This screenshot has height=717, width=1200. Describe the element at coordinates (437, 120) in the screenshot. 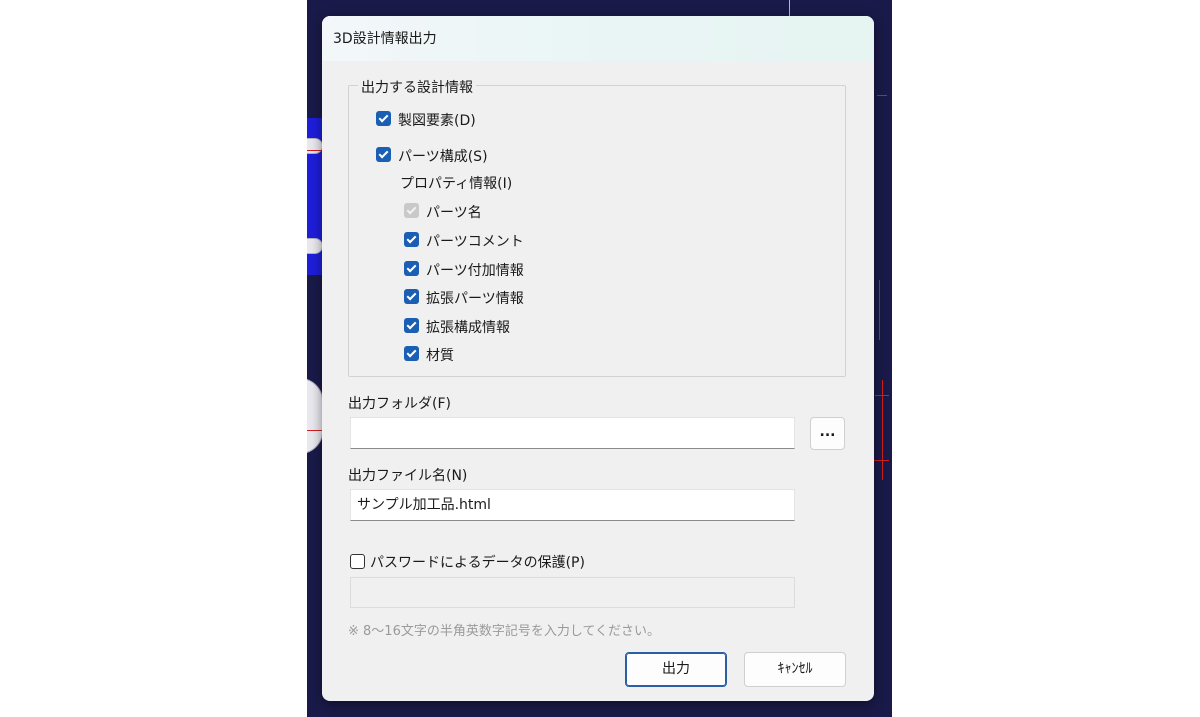

I see `drawing-elements-label: 製図要素(D)` at that location.